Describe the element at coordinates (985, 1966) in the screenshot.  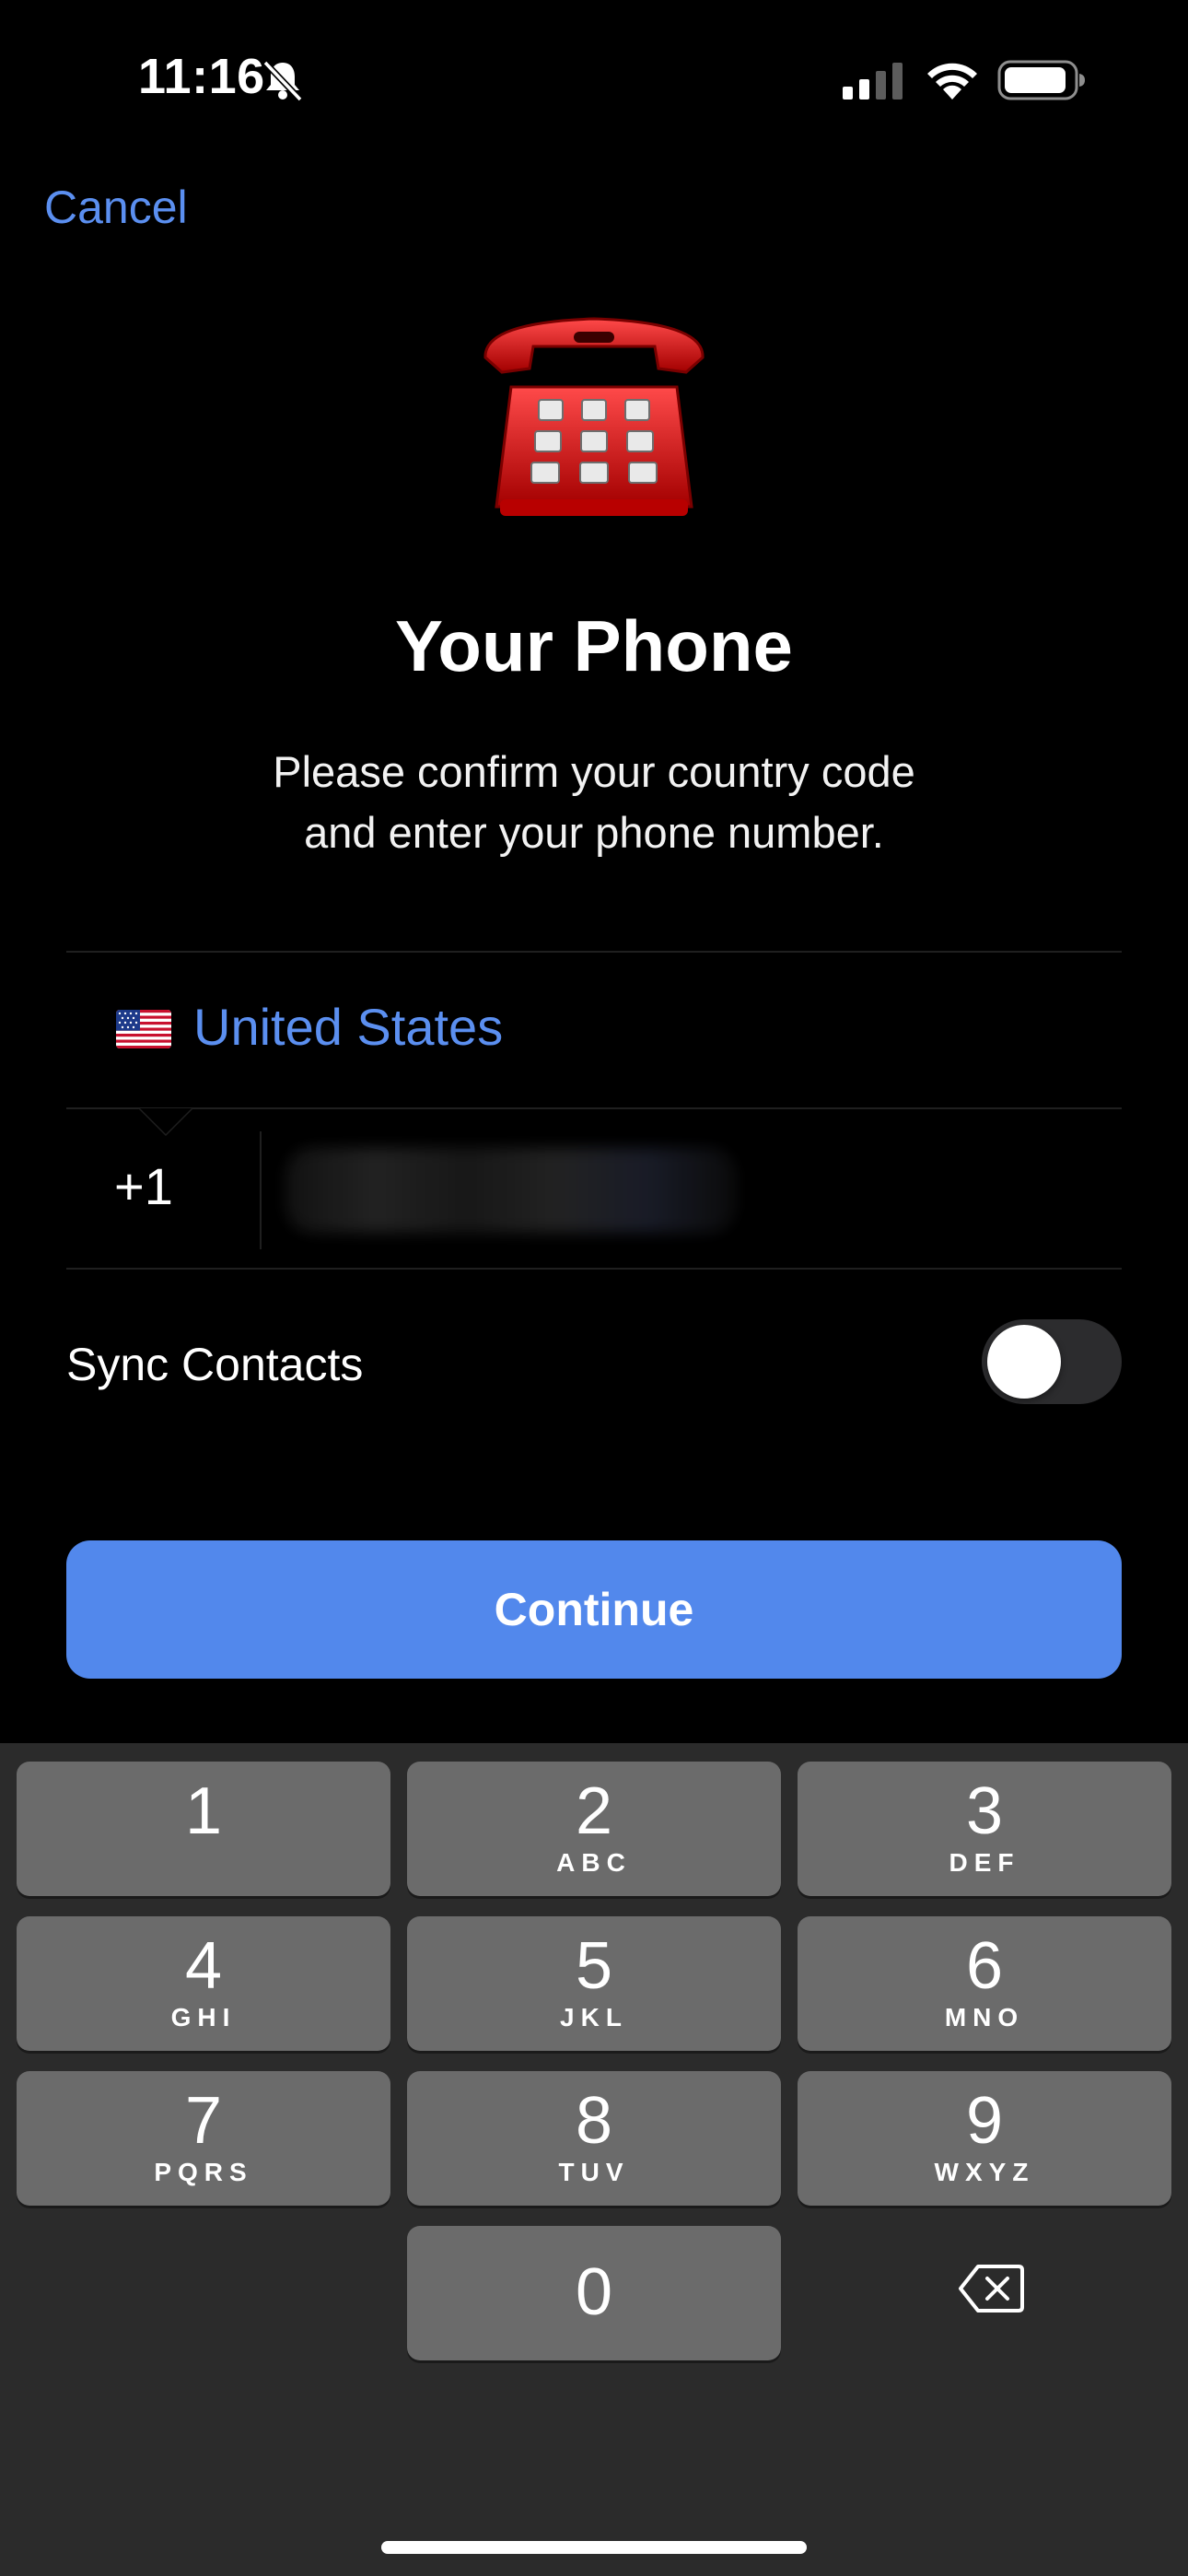
I see `key-digit: 6` at that location.